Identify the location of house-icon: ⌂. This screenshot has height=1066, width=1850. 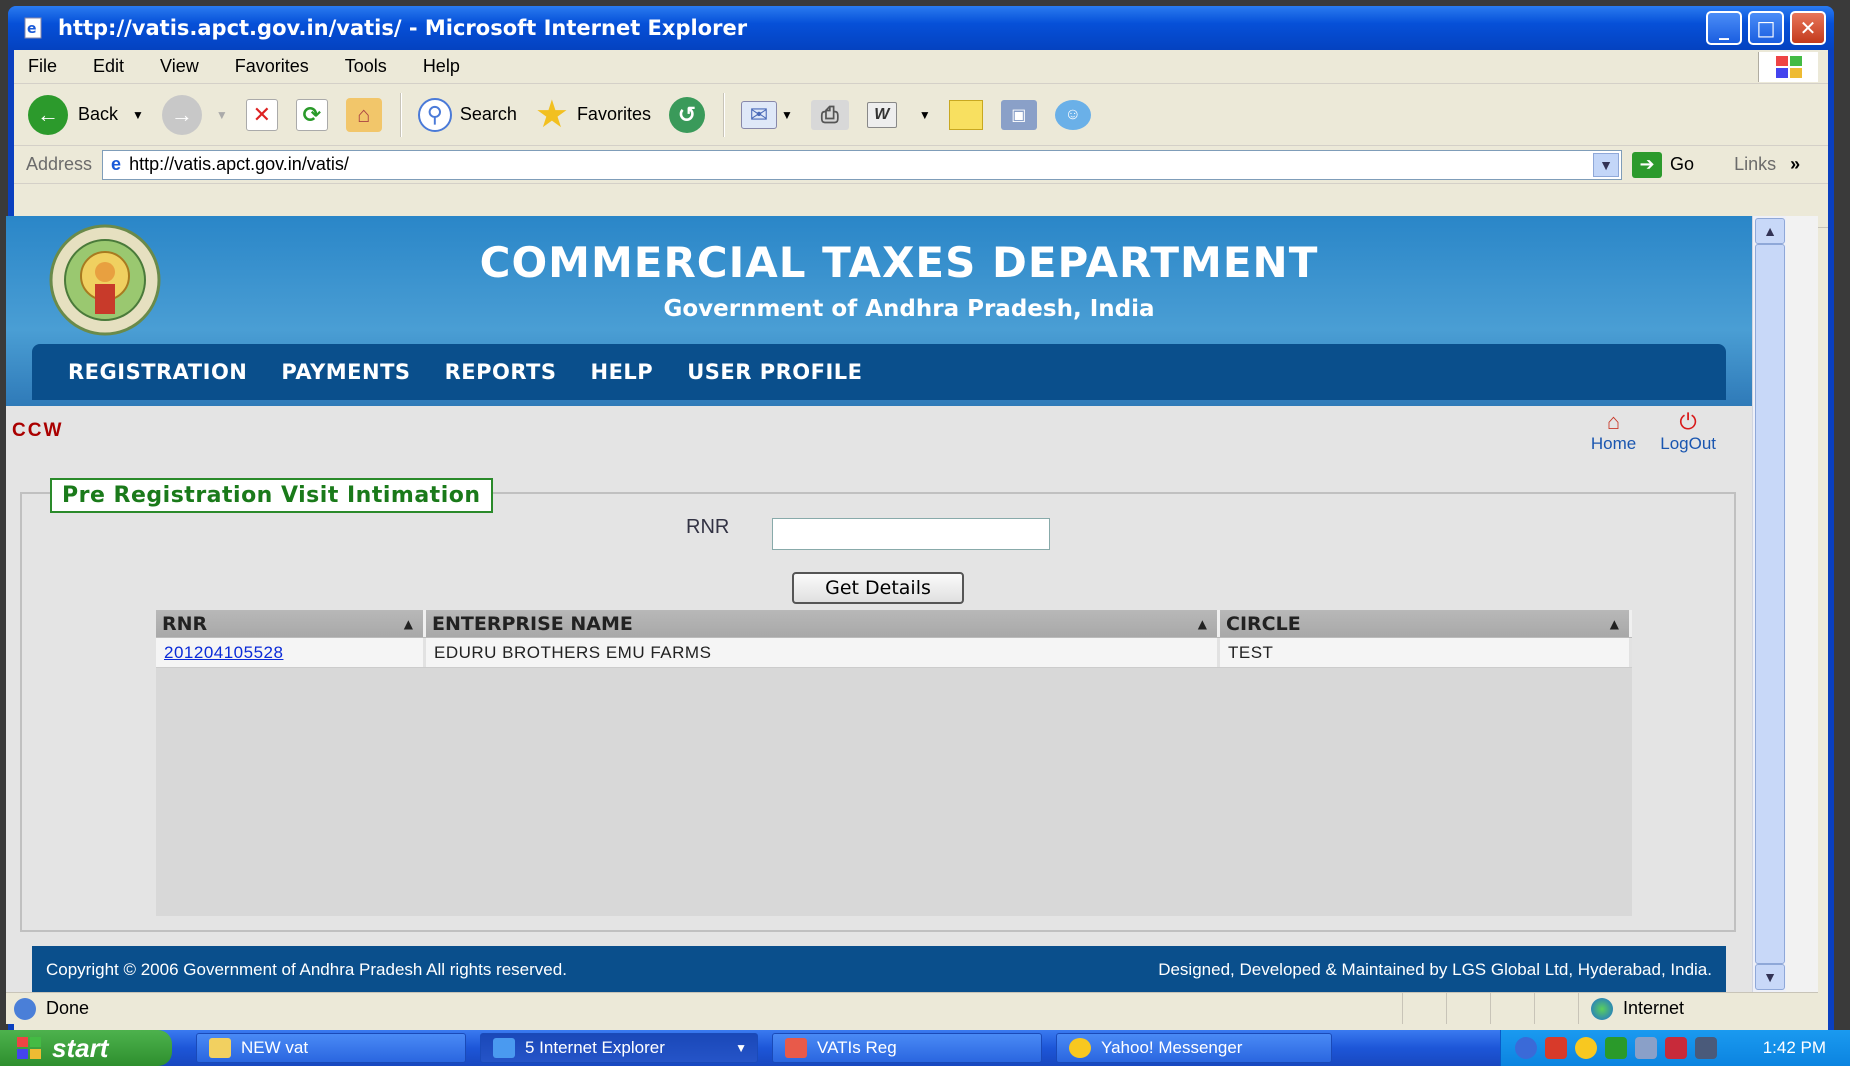
(1613, 421).